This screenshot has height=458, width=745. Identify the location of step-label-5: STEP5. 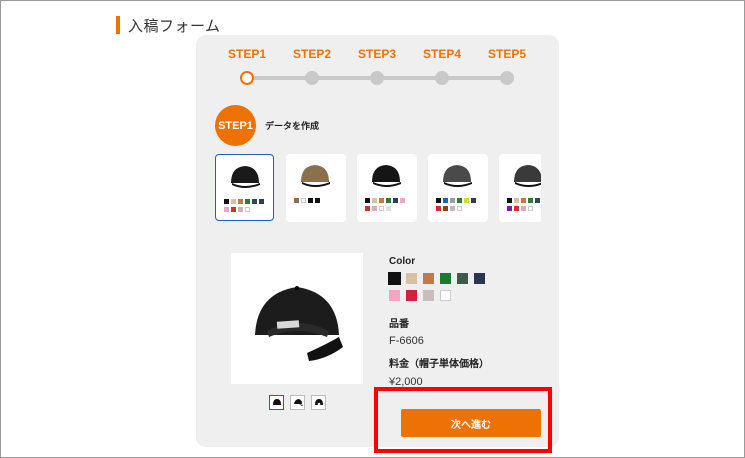
(507, 54).